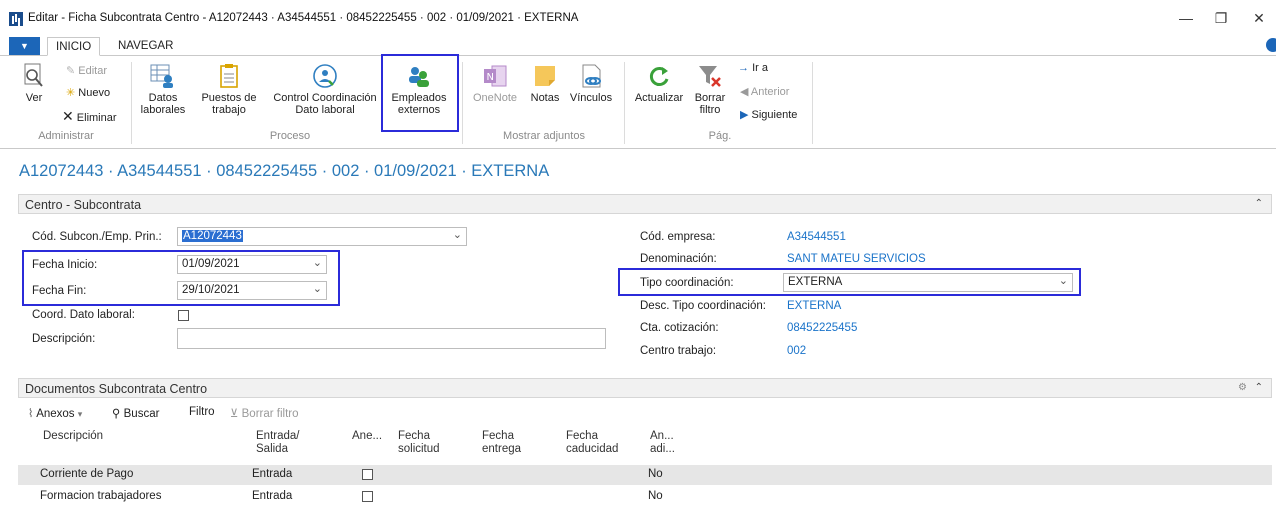 The width and height of the screenshot is (1276, 507). I want to click on chevron-down-icon: ▾, so click(80, 414).